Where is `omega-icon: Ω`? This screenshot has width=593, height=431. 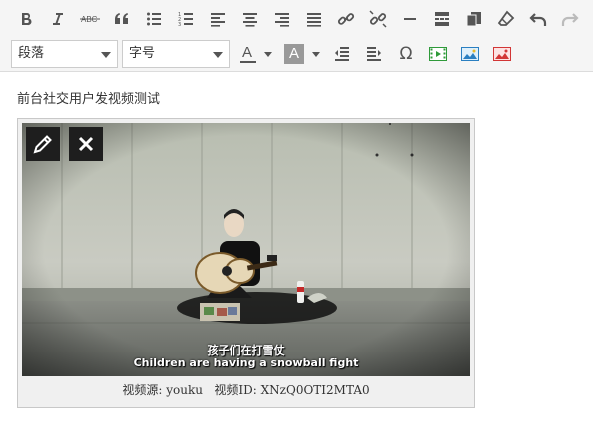 omega-icon: Ω is located at coordinates (406, 54).